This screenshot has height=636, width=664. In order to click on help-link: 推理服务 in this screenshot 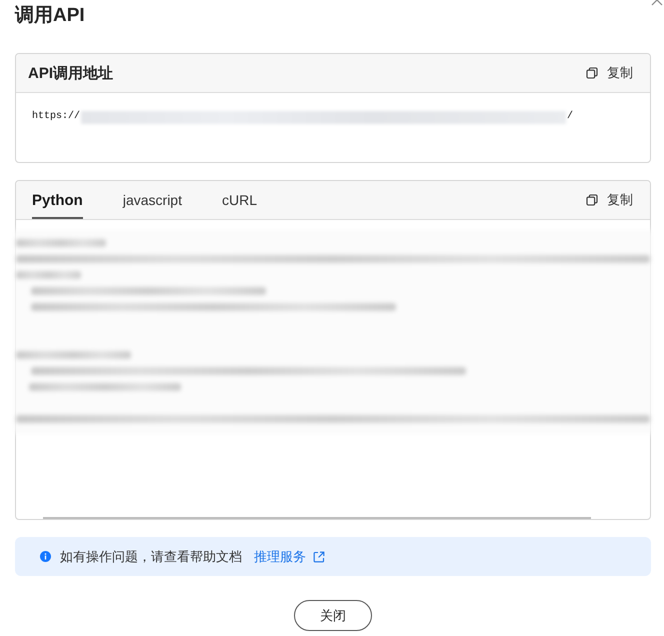, I will do `click(289, 557)`.